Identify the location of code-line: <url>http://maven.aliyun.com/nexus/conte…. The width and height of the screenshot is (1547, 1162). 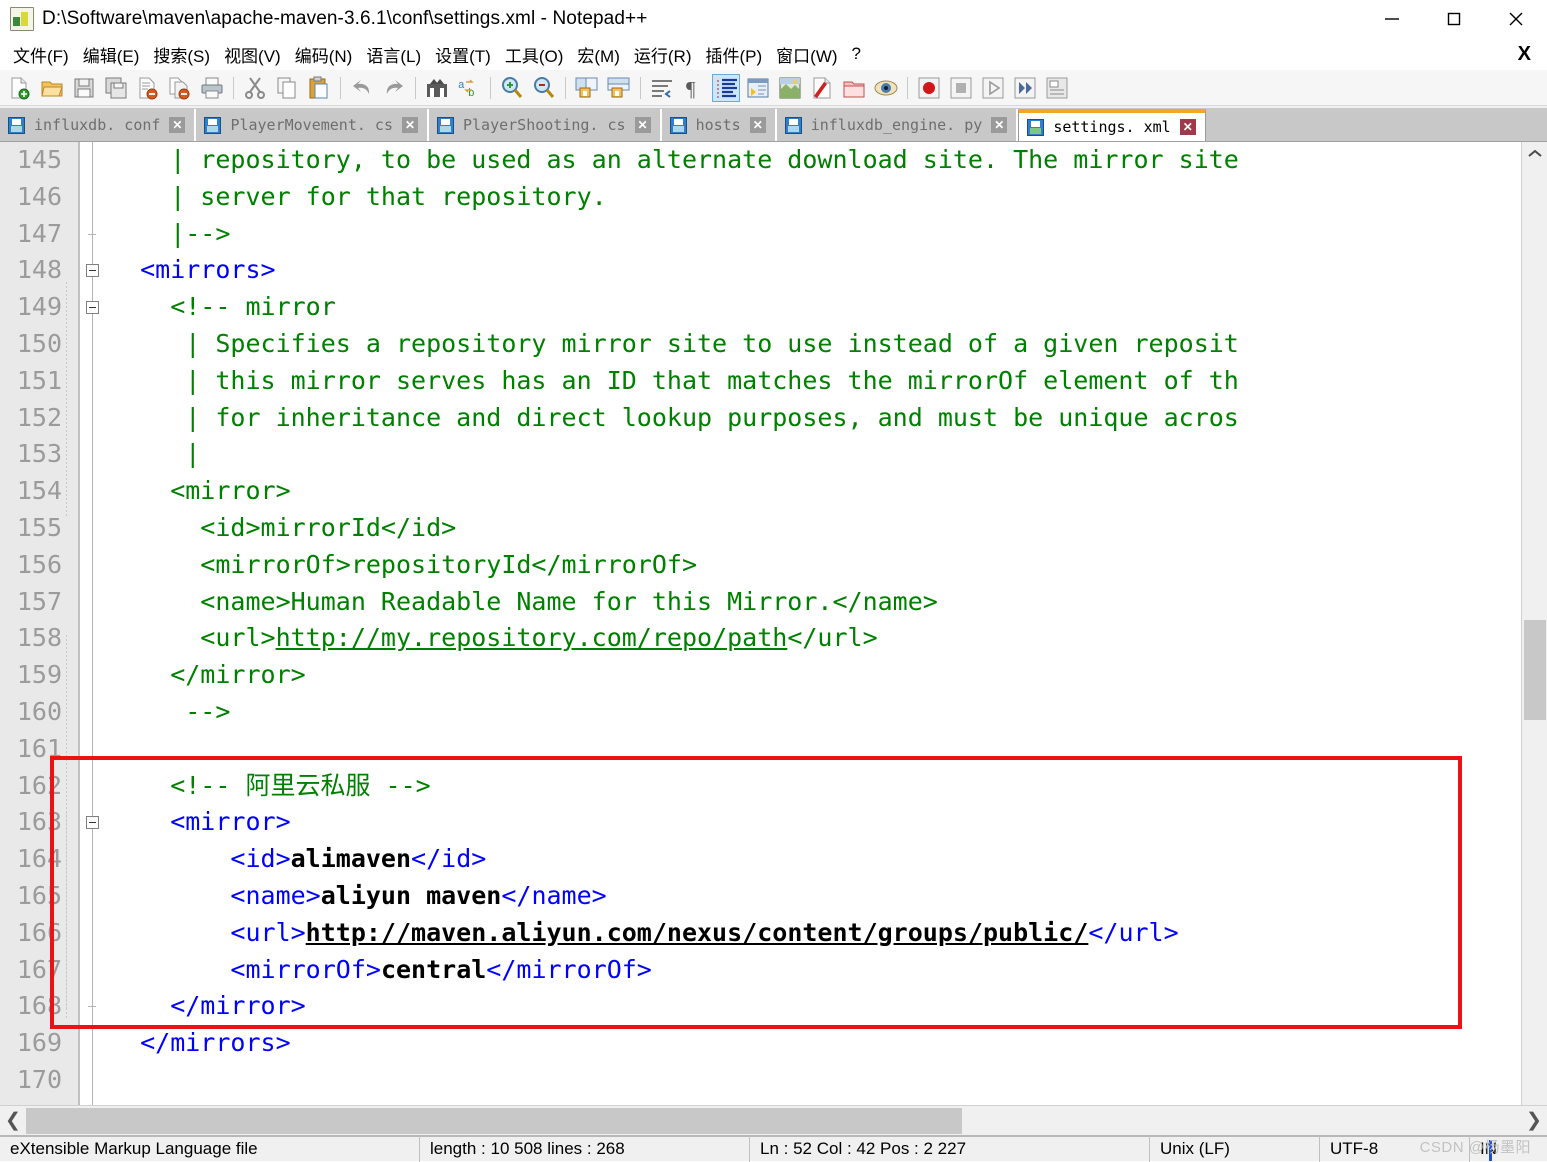
(828, 933).